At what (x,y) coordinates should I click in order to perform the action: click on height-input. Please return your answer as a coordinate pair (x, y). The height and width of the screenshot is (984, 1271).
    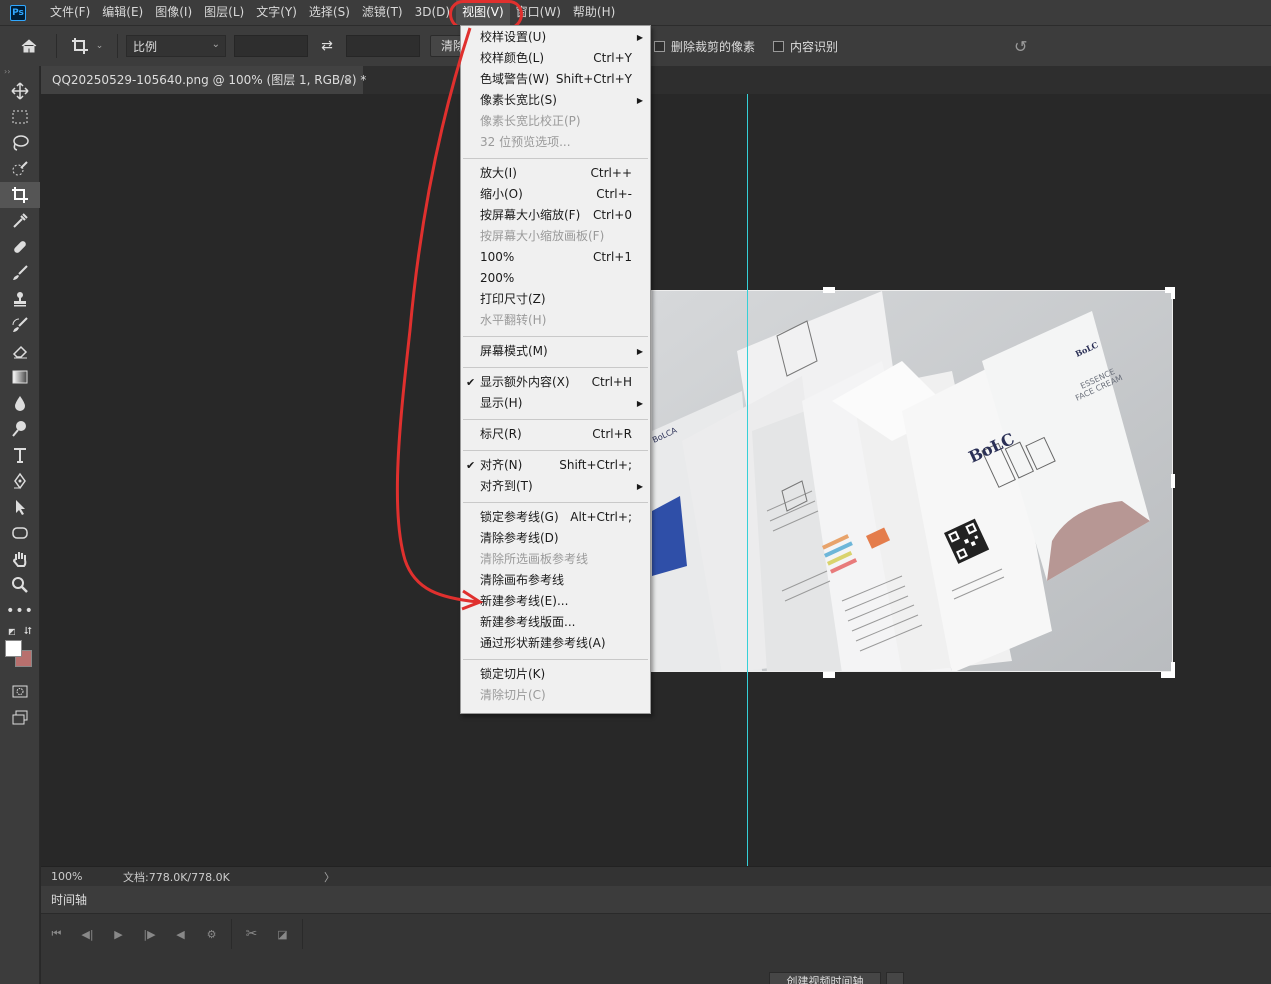
    Looking at the image, I should click on (383, 46).